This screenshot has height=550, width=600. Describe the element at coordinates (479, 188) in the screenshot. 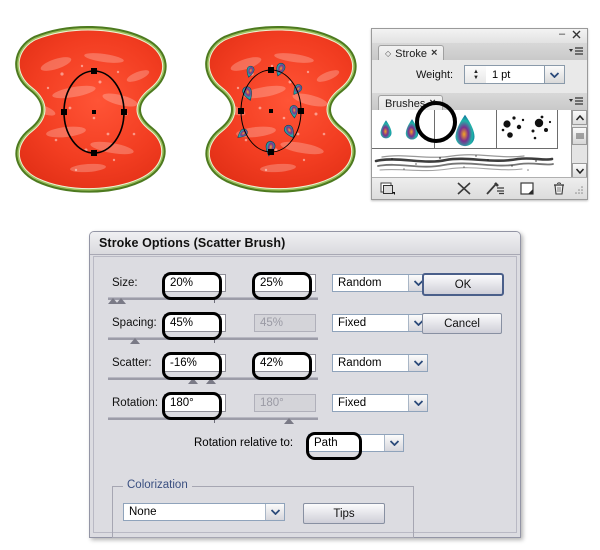

I see `brushes-toolbar` at that location.